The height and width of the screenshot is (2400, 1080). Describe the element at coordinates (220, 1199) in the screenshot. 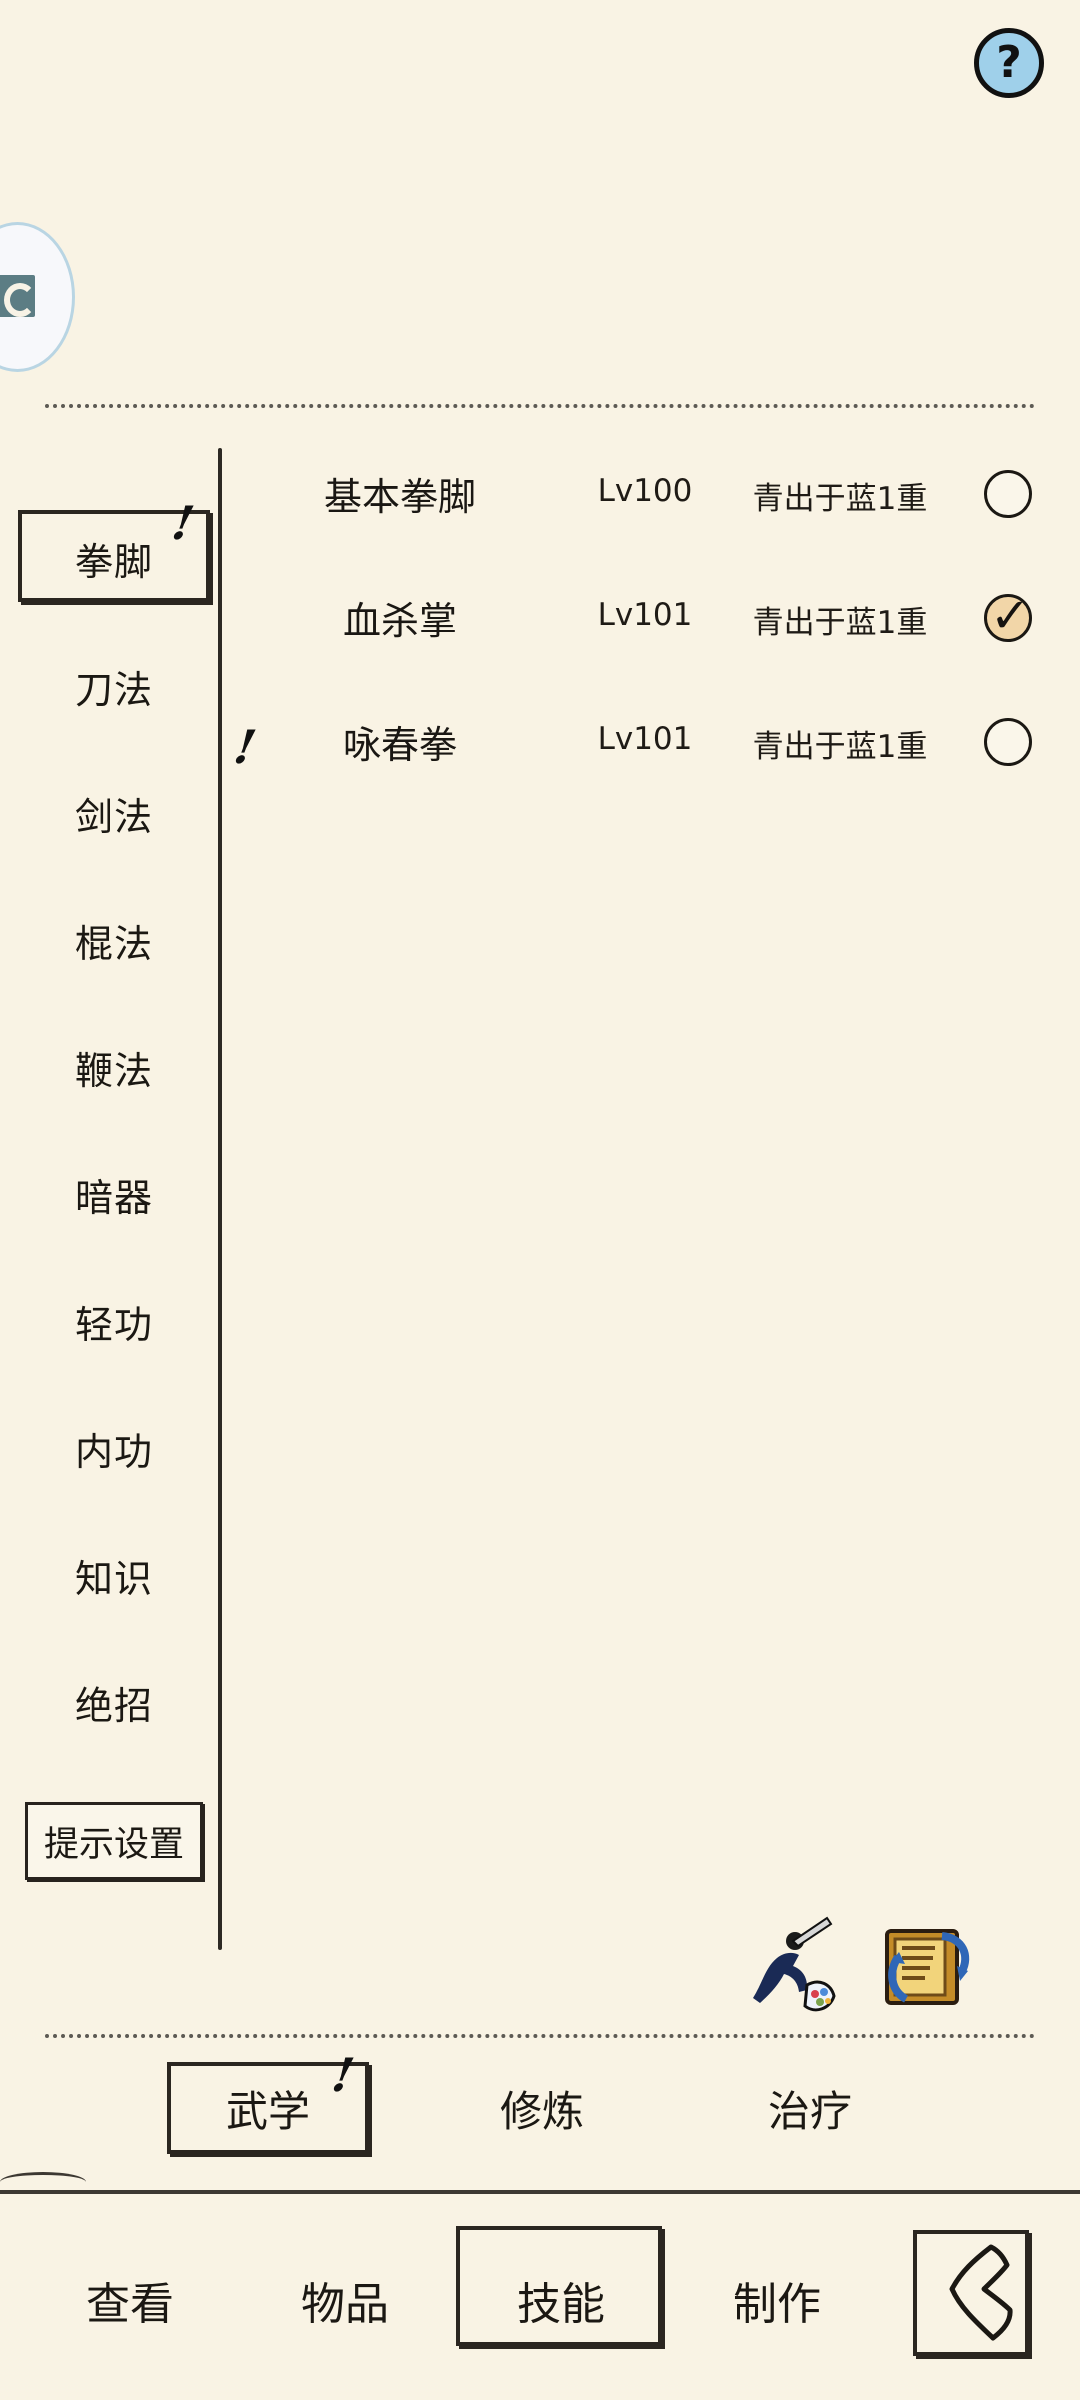

I see `category-divider` at that location.